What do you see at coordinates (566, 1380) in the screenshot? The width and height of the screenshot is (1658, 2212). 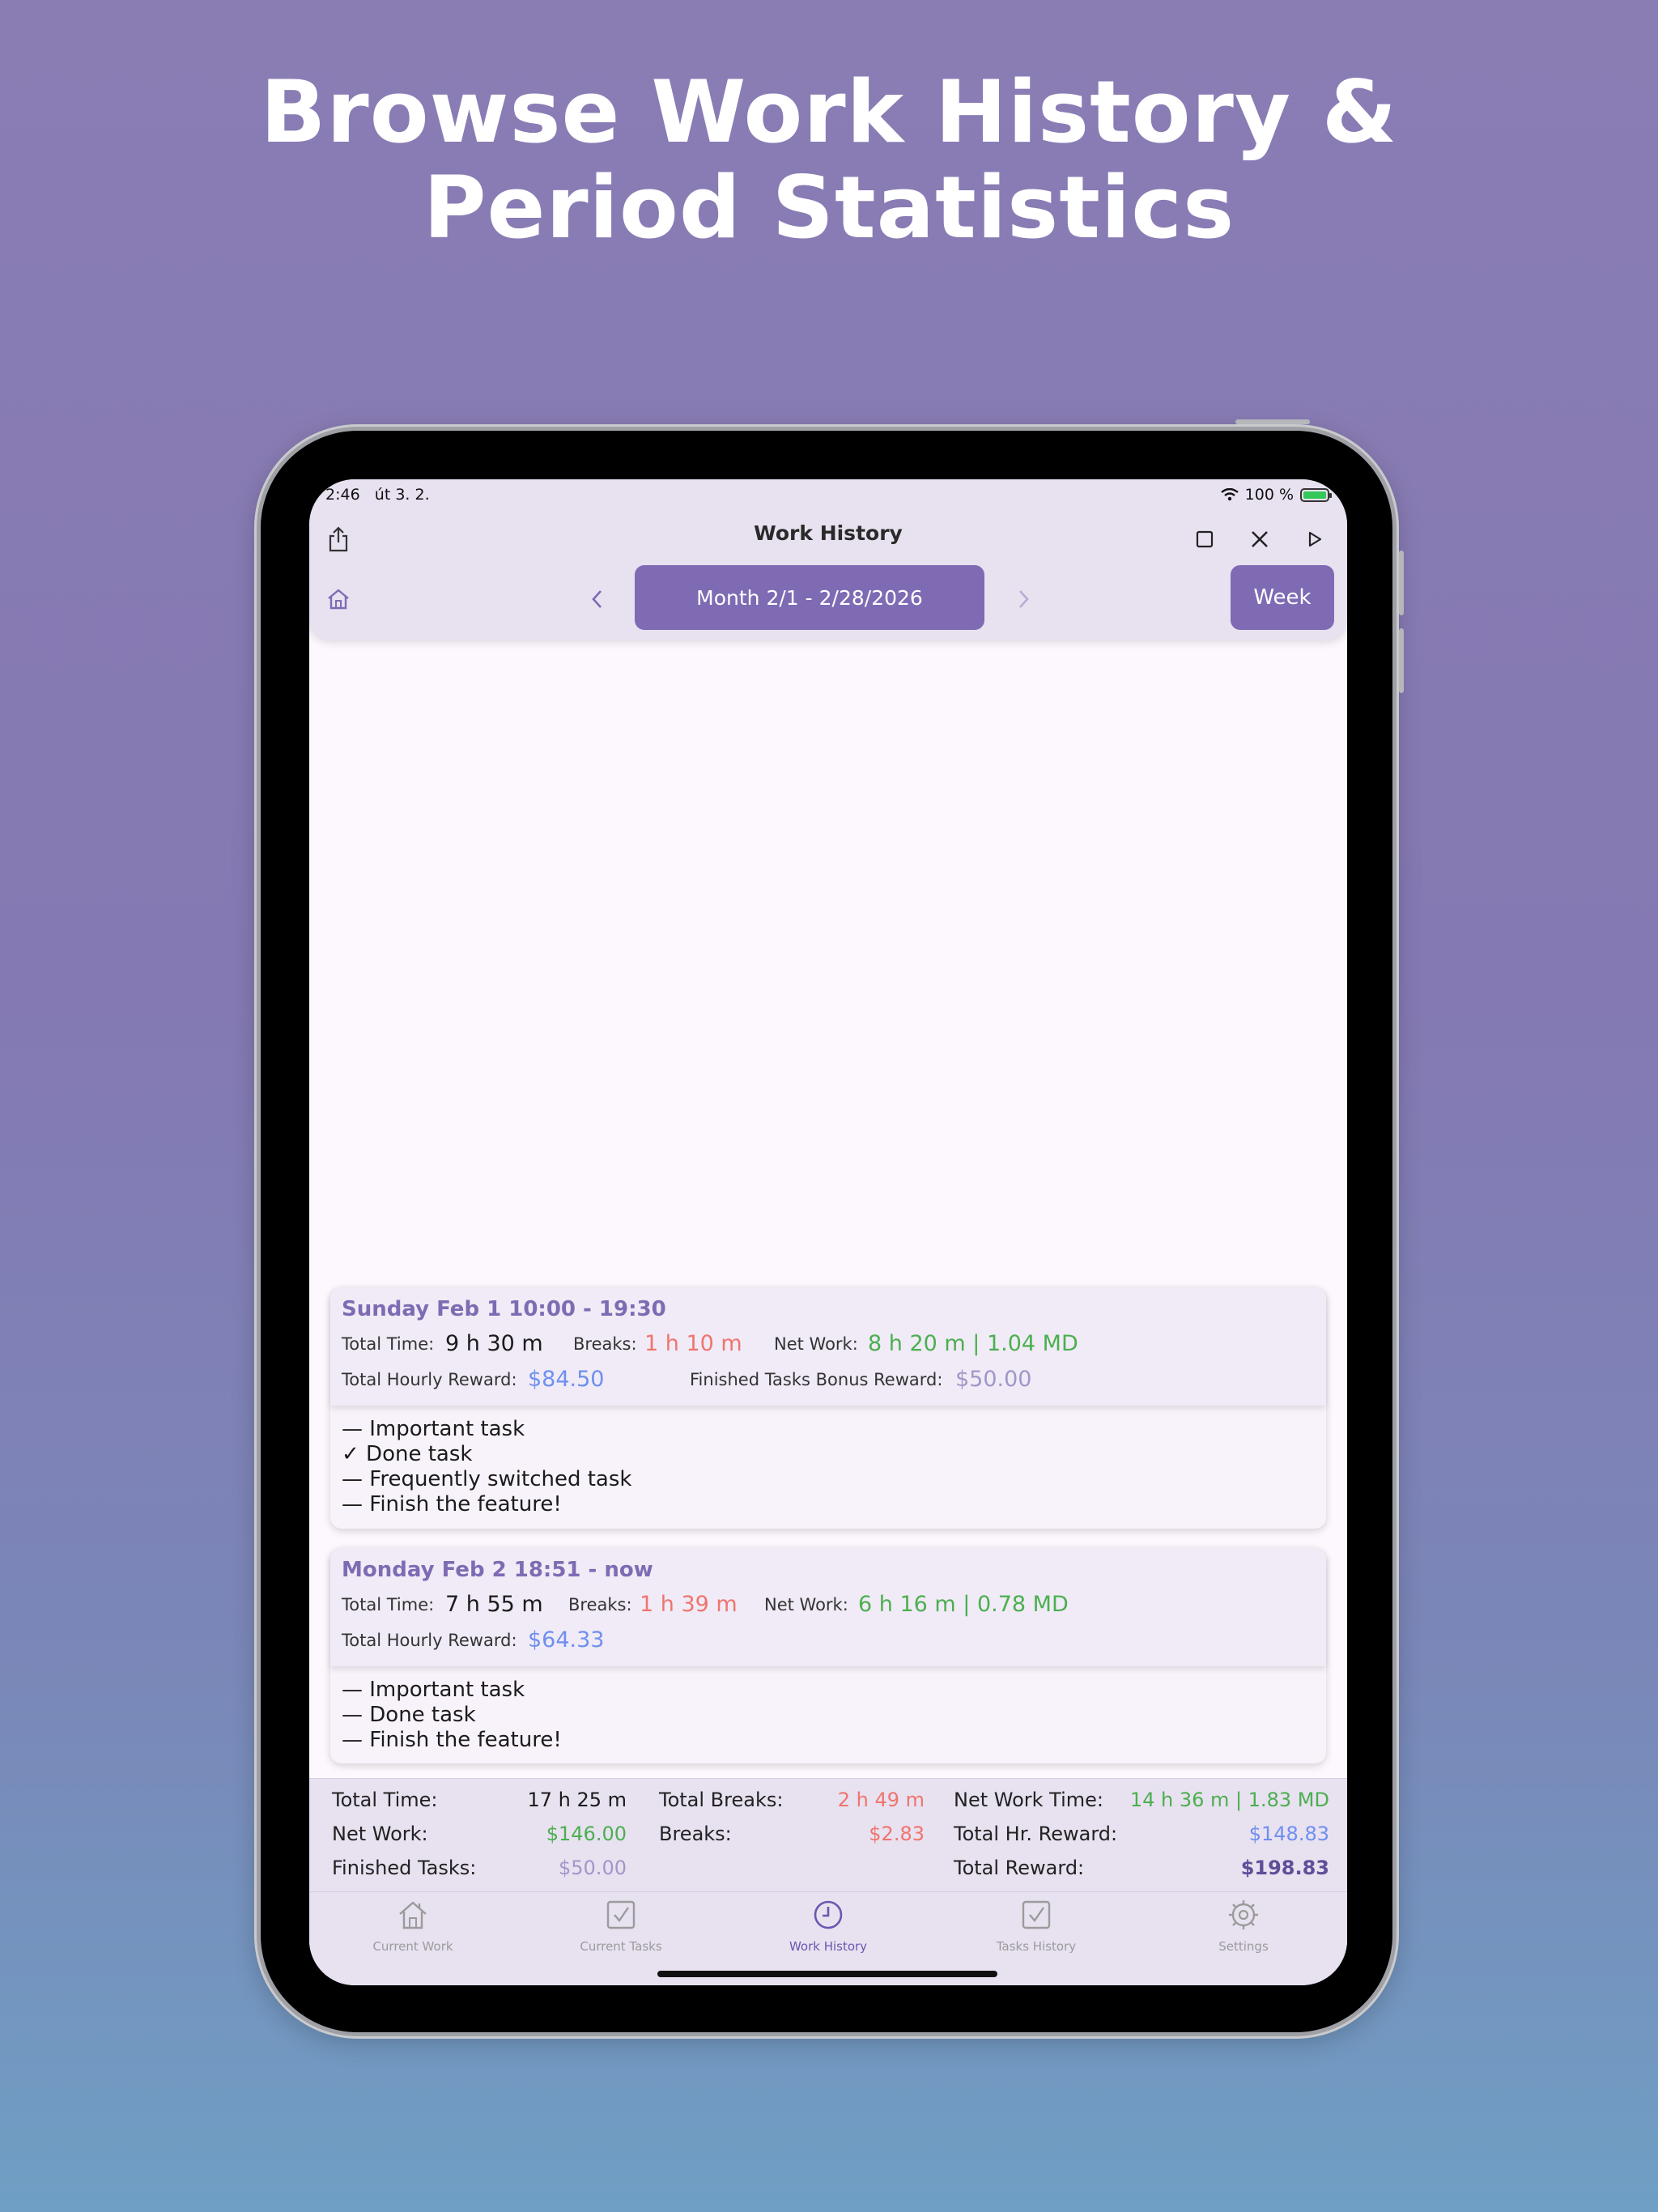 I see `hourly-reward-value: $84.50` at bounding box center [566, 1380].